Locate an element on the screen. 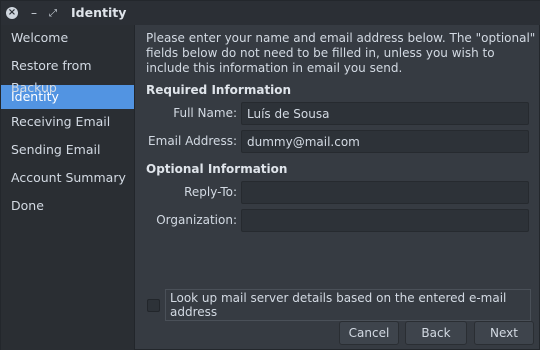  sidebar-item-sending-email: Sending Email is located at coordinates (67, 153).